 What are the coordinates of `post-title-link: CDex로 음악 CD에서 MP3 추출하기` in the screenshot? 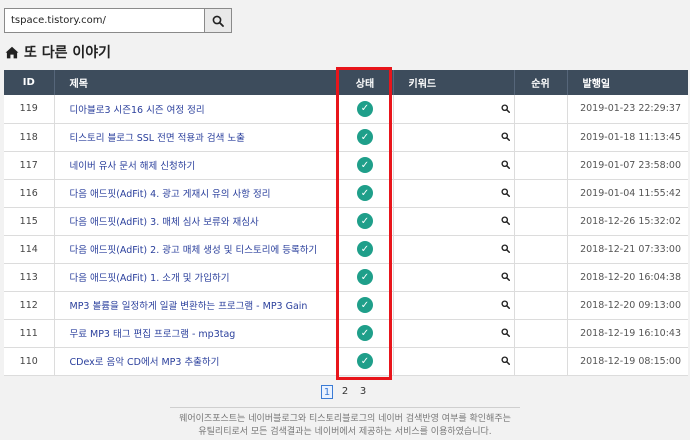 It's located at (145, 362).